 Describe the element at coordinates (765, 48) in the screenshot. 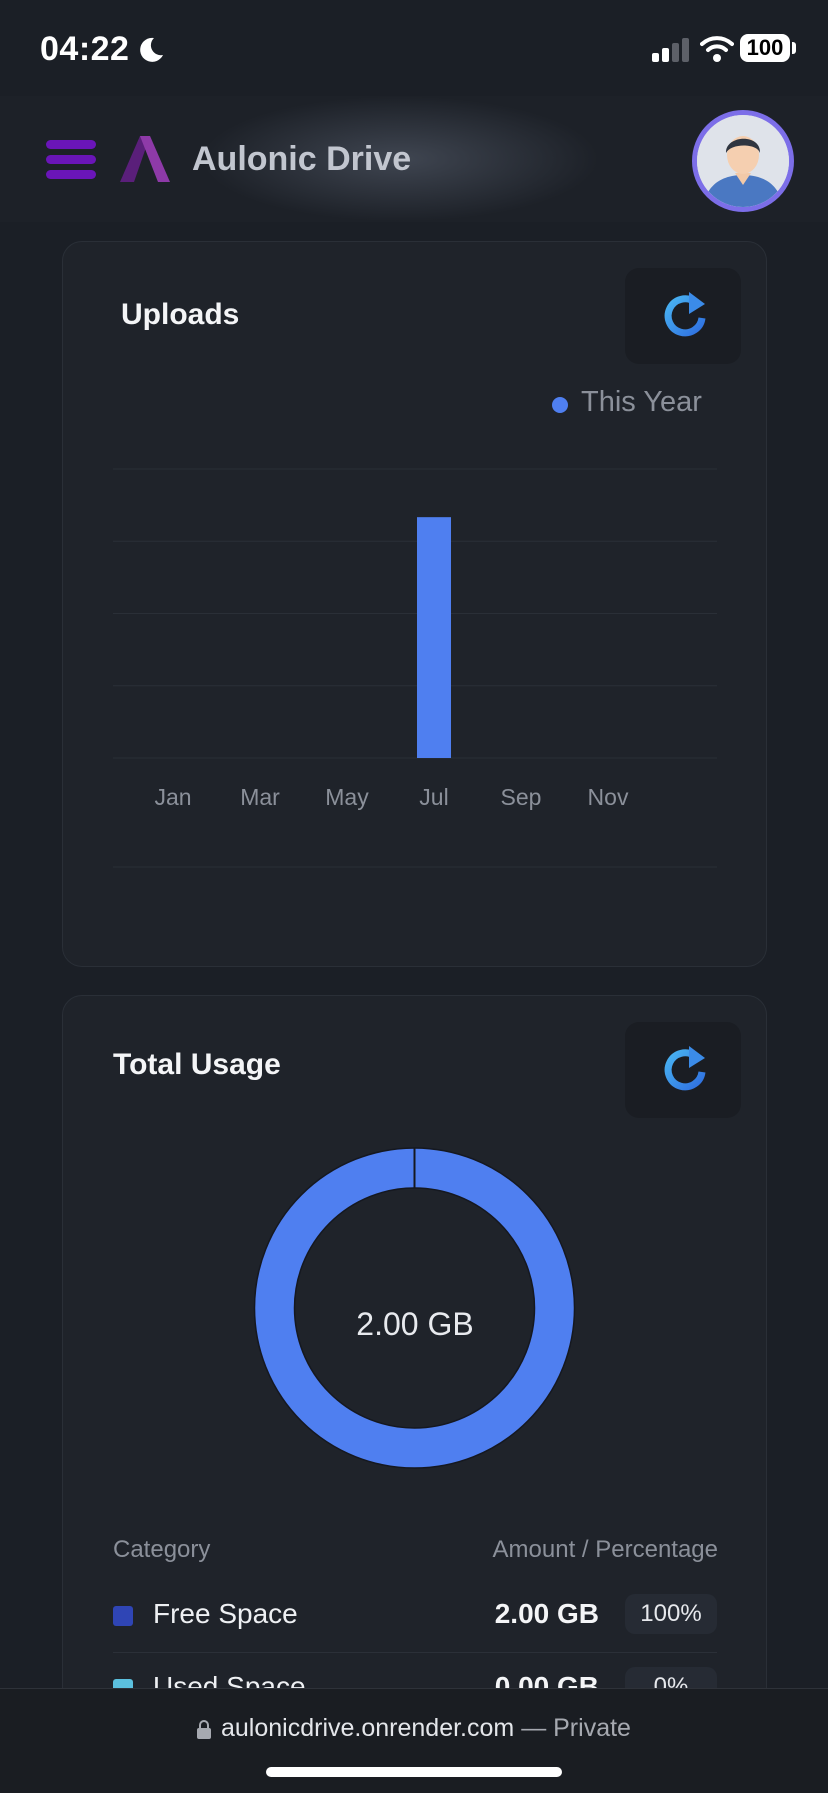

I see `battery-indicator: 100` at that location.